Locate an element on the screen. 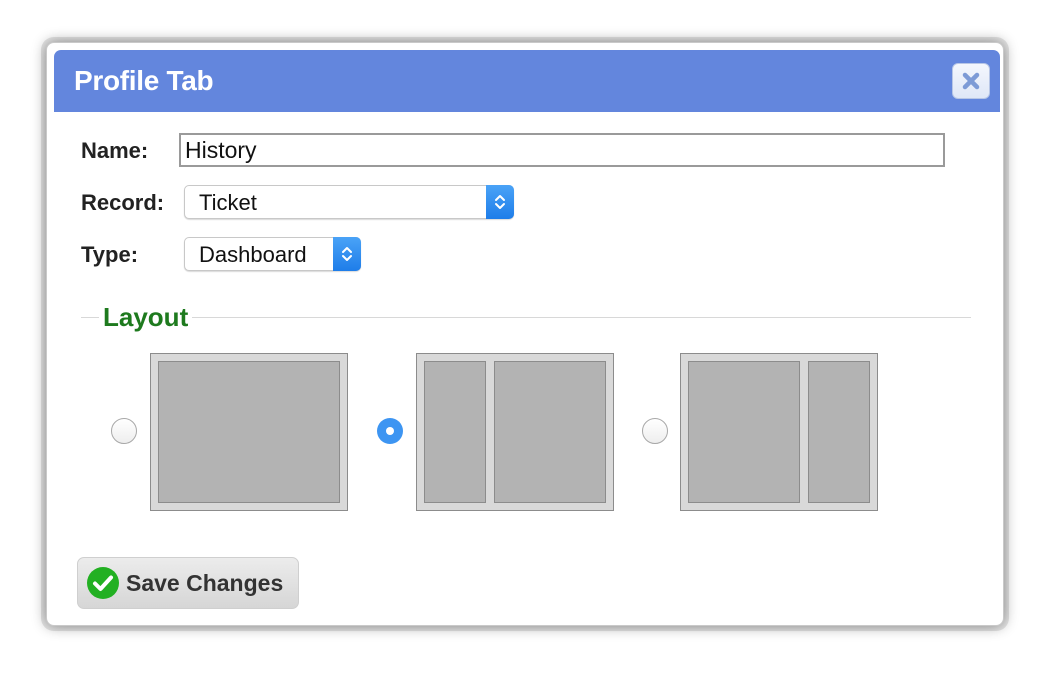 The image size is (1048, 676). save-changes-label: Save Changes is located at coordinates (205, 582).